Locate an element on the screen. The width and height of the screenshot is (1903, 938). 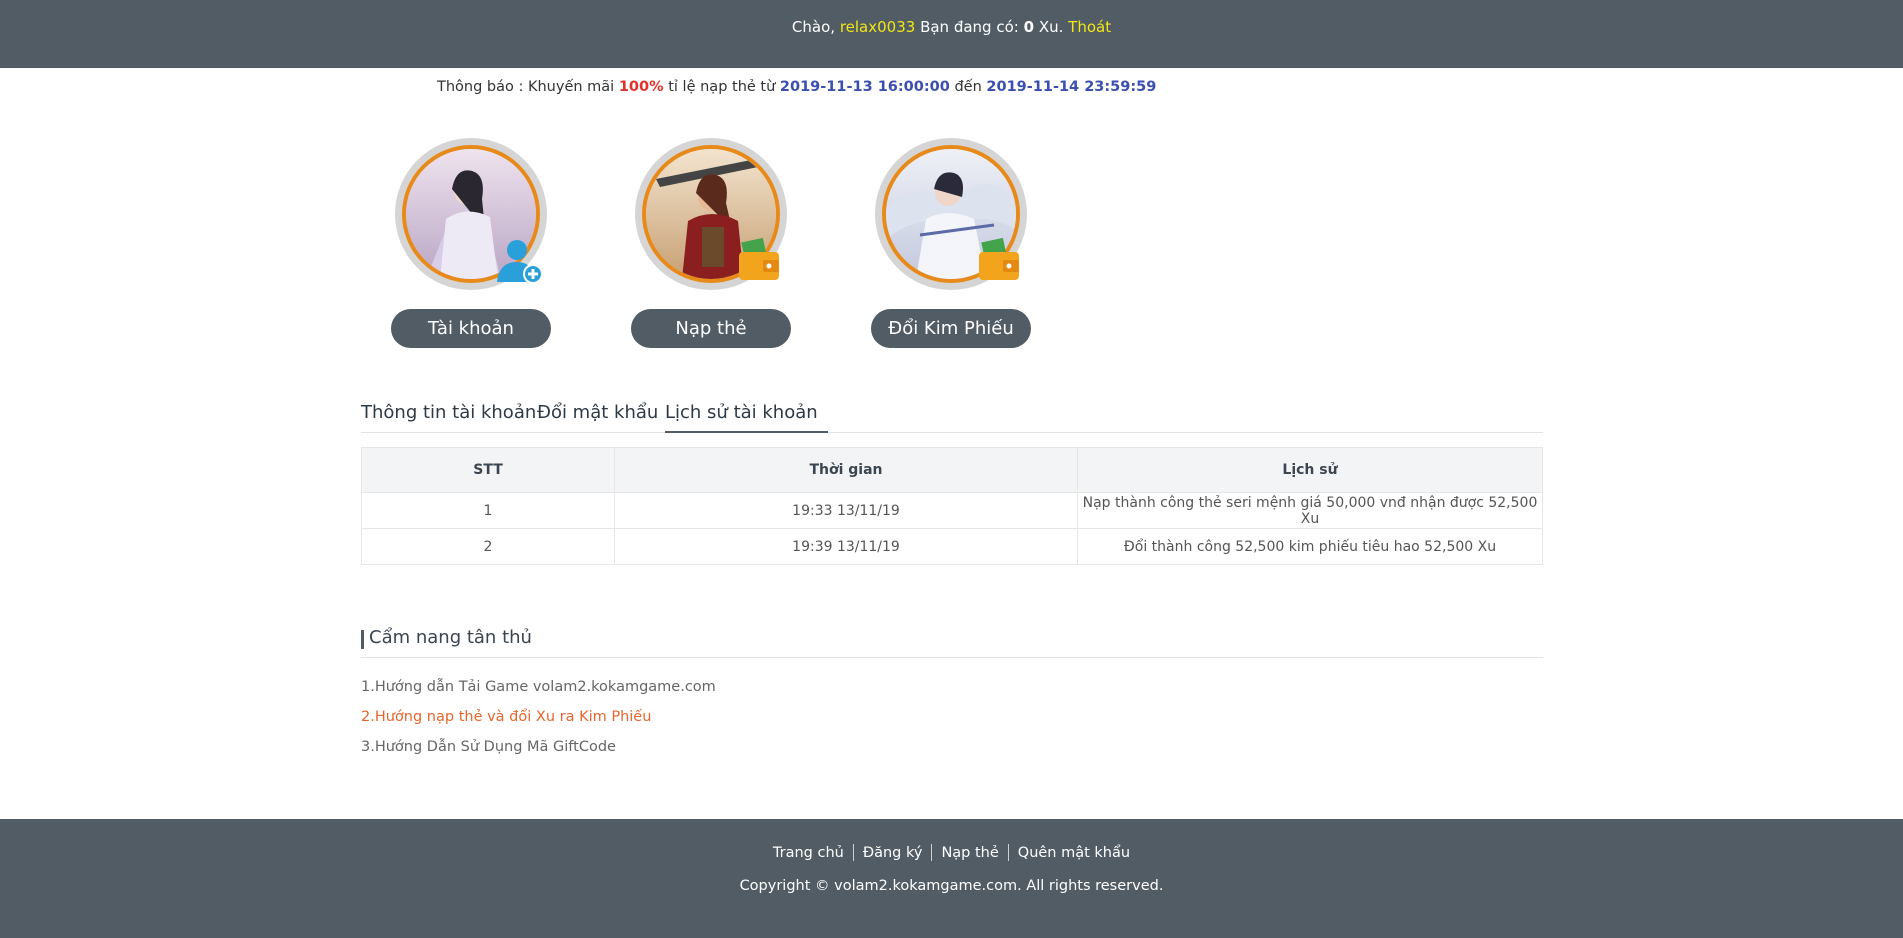
promo-percent: 100% is located at coordinates (641, 87).